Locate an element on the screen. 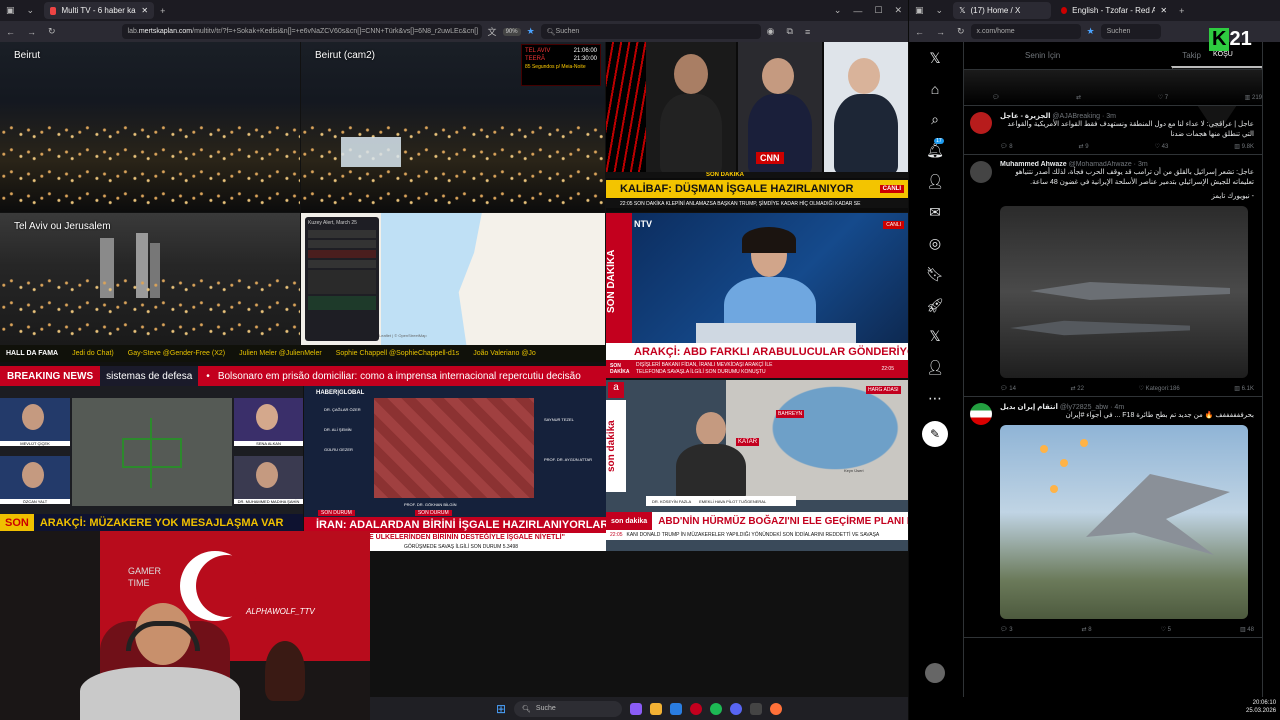 Image resolution: width=1280 pixels, height=720 pixels. rocket-icon: 🚀︎ is located at coordinates (935, 305).